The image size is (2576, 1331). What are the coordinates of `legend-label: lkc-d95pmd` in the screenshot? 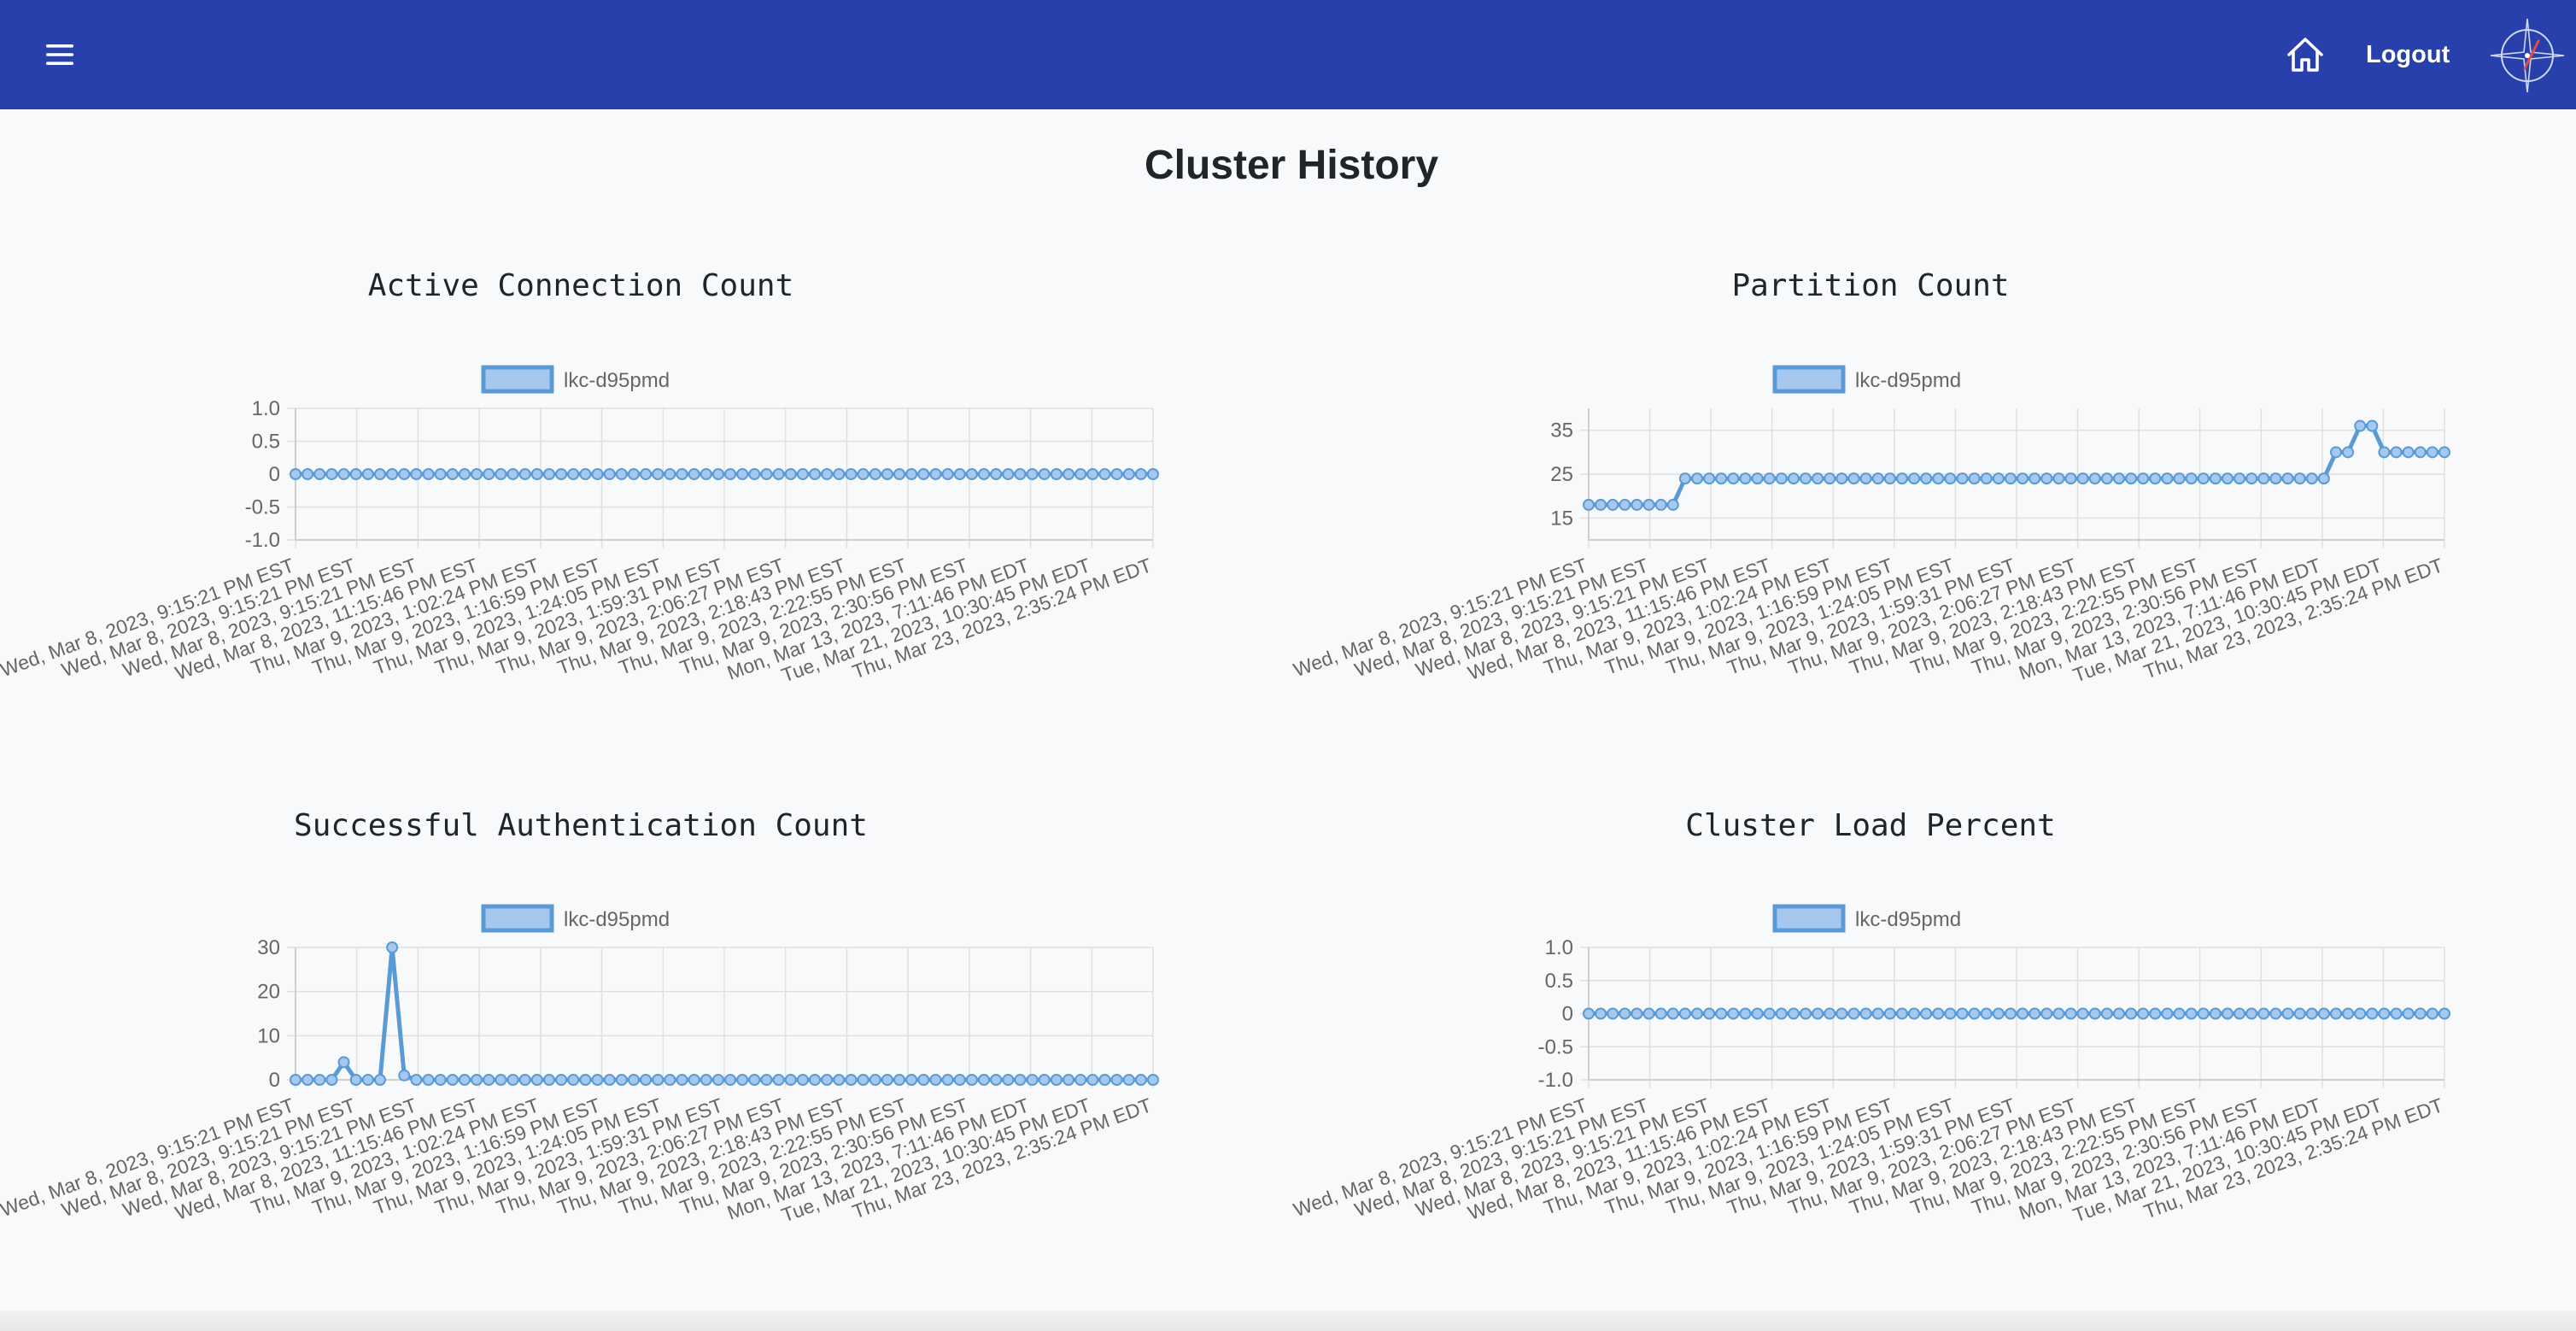 It's located at (1908, 380).